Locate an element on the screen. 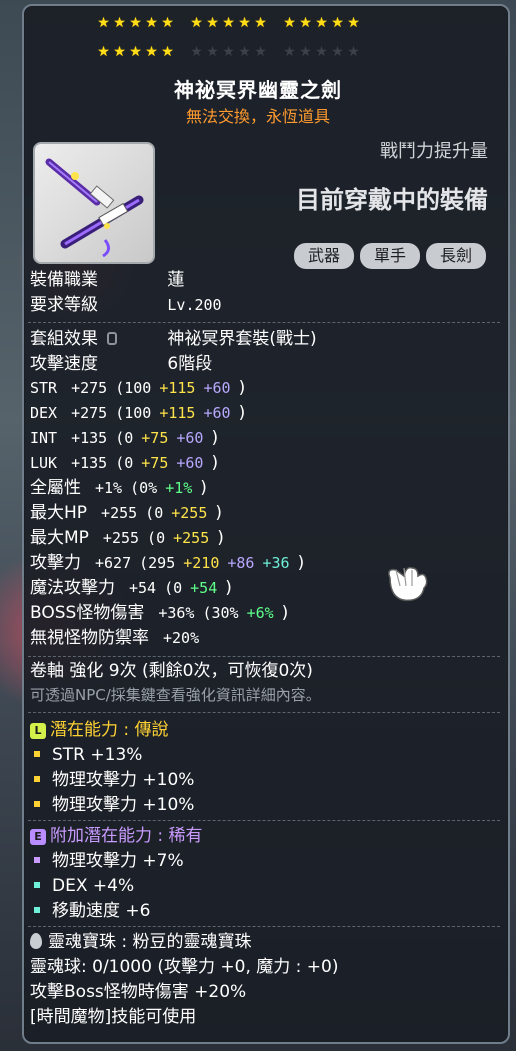 This screenshot has width=516, height=1051. tag-long-sword: 長劍 is located at coordinates (456, 256).